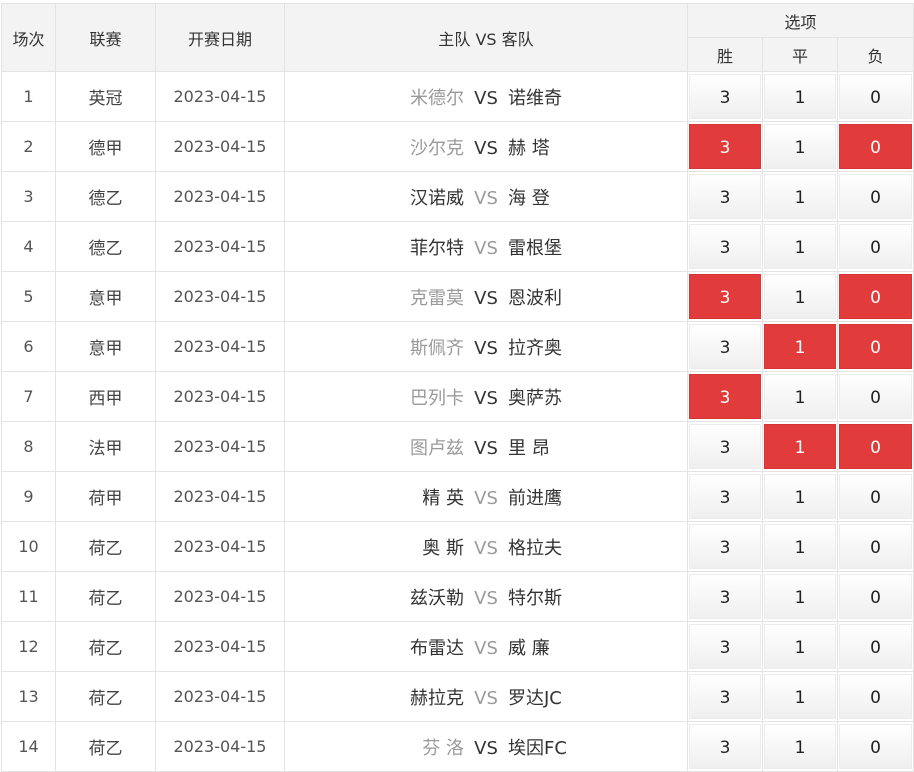  What do you see at coordinates (437, 348) in the screenshot?
I see `home-team: 斯佩齐` at bounding box center [437, 348].